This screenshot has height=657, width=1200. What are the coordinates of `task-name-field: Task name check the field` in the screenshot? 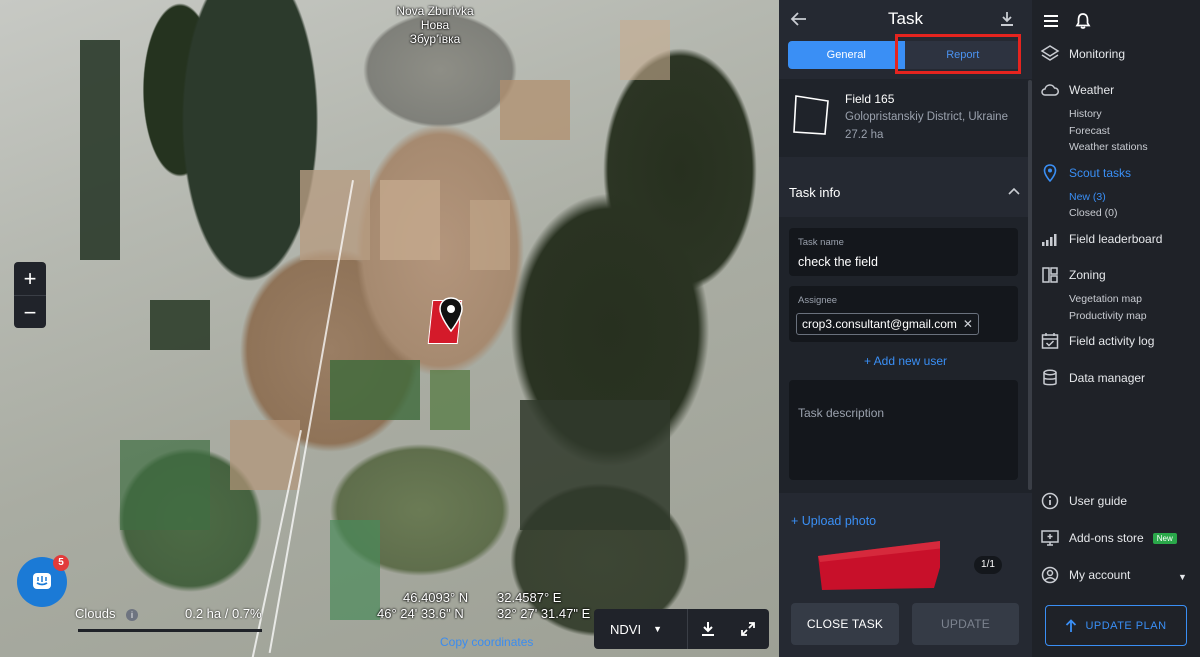 It's located at (903, 252).